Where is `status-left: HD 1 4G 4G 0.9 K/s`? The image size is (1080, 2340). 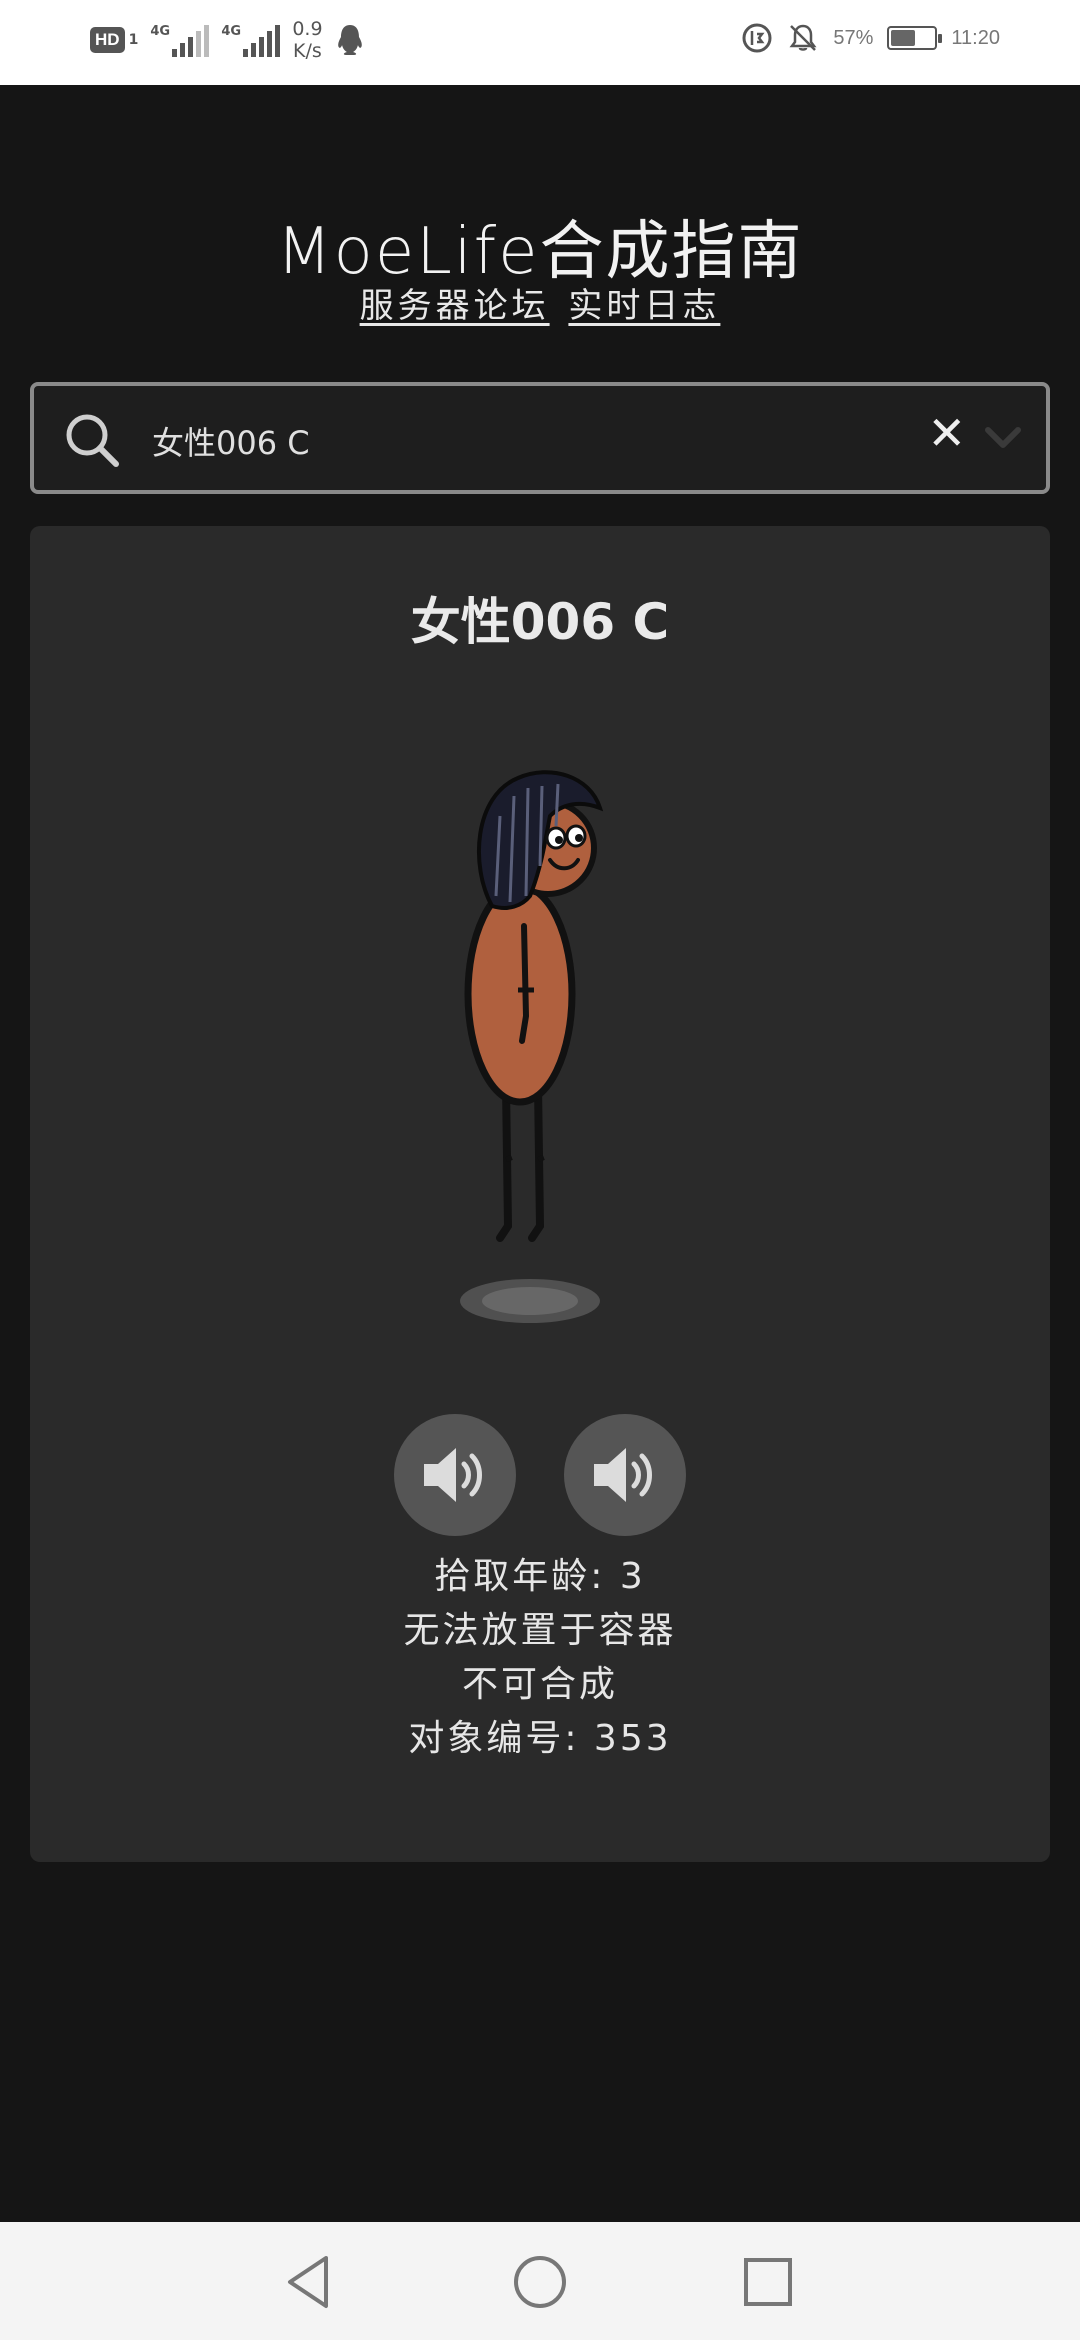 status-left: HD 1 4G 4G 0.9 K/s is located at coordinates (227, 40).